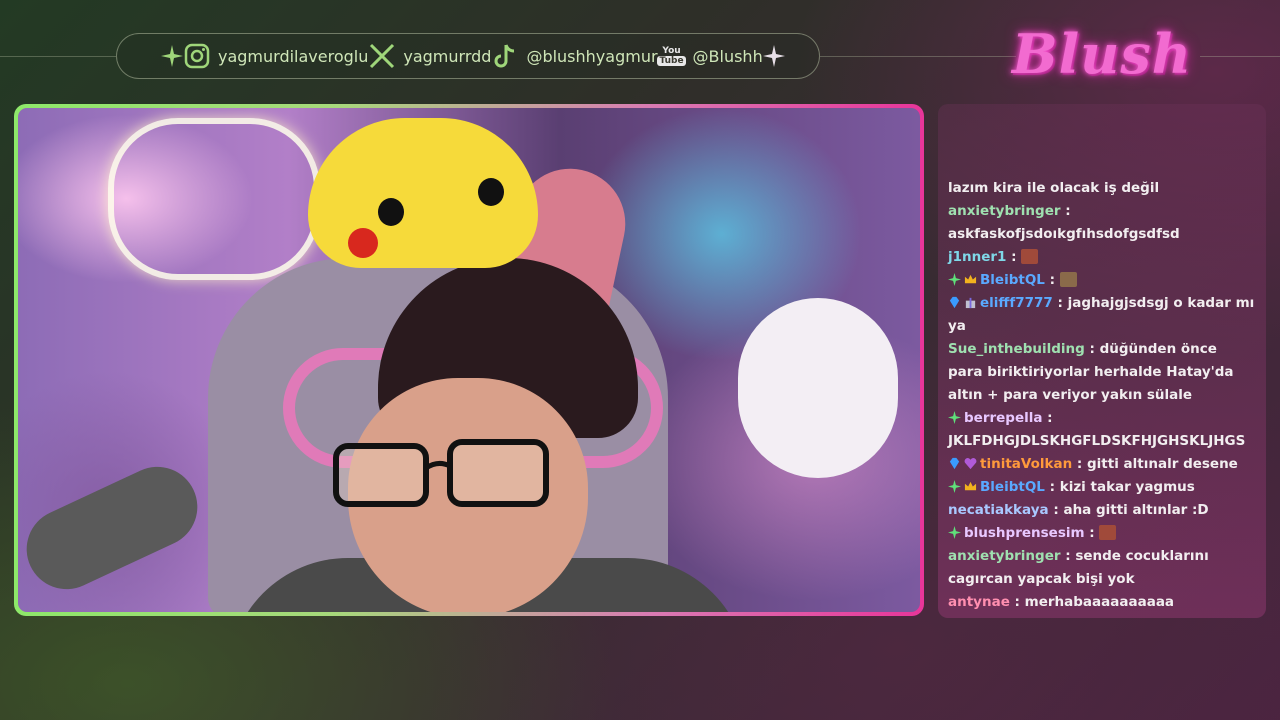 The height and width of the screenshot is (720, 1280). I want to click on chat-message: blushprensesim :, so click(1102, 533).